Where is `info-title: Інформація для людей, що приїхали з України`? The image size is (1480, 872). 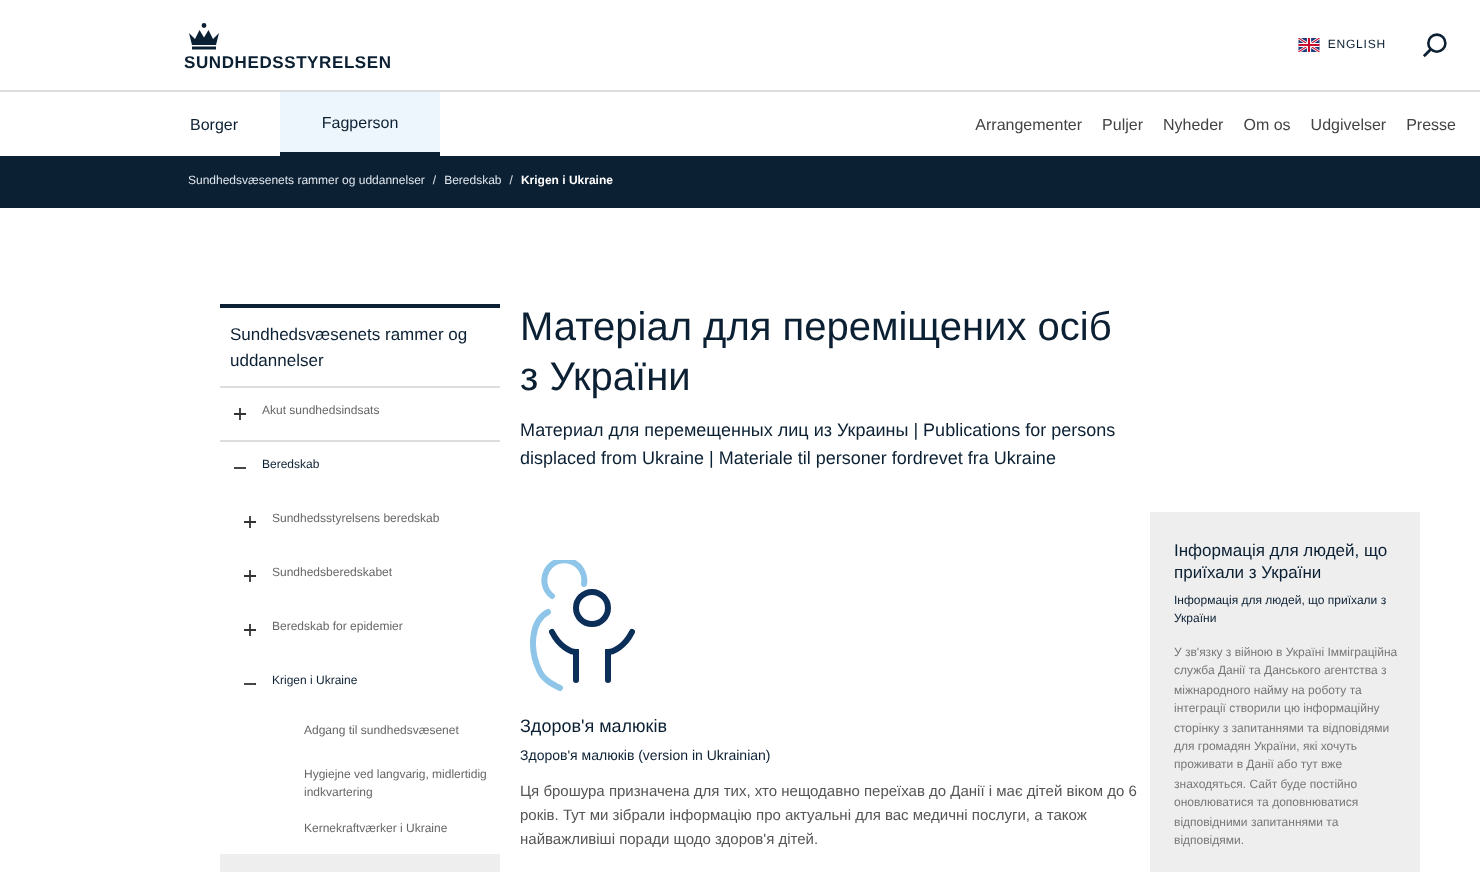
info-title: Інформація для людей, що приїхали з України is located at coordinates (1289, 562).